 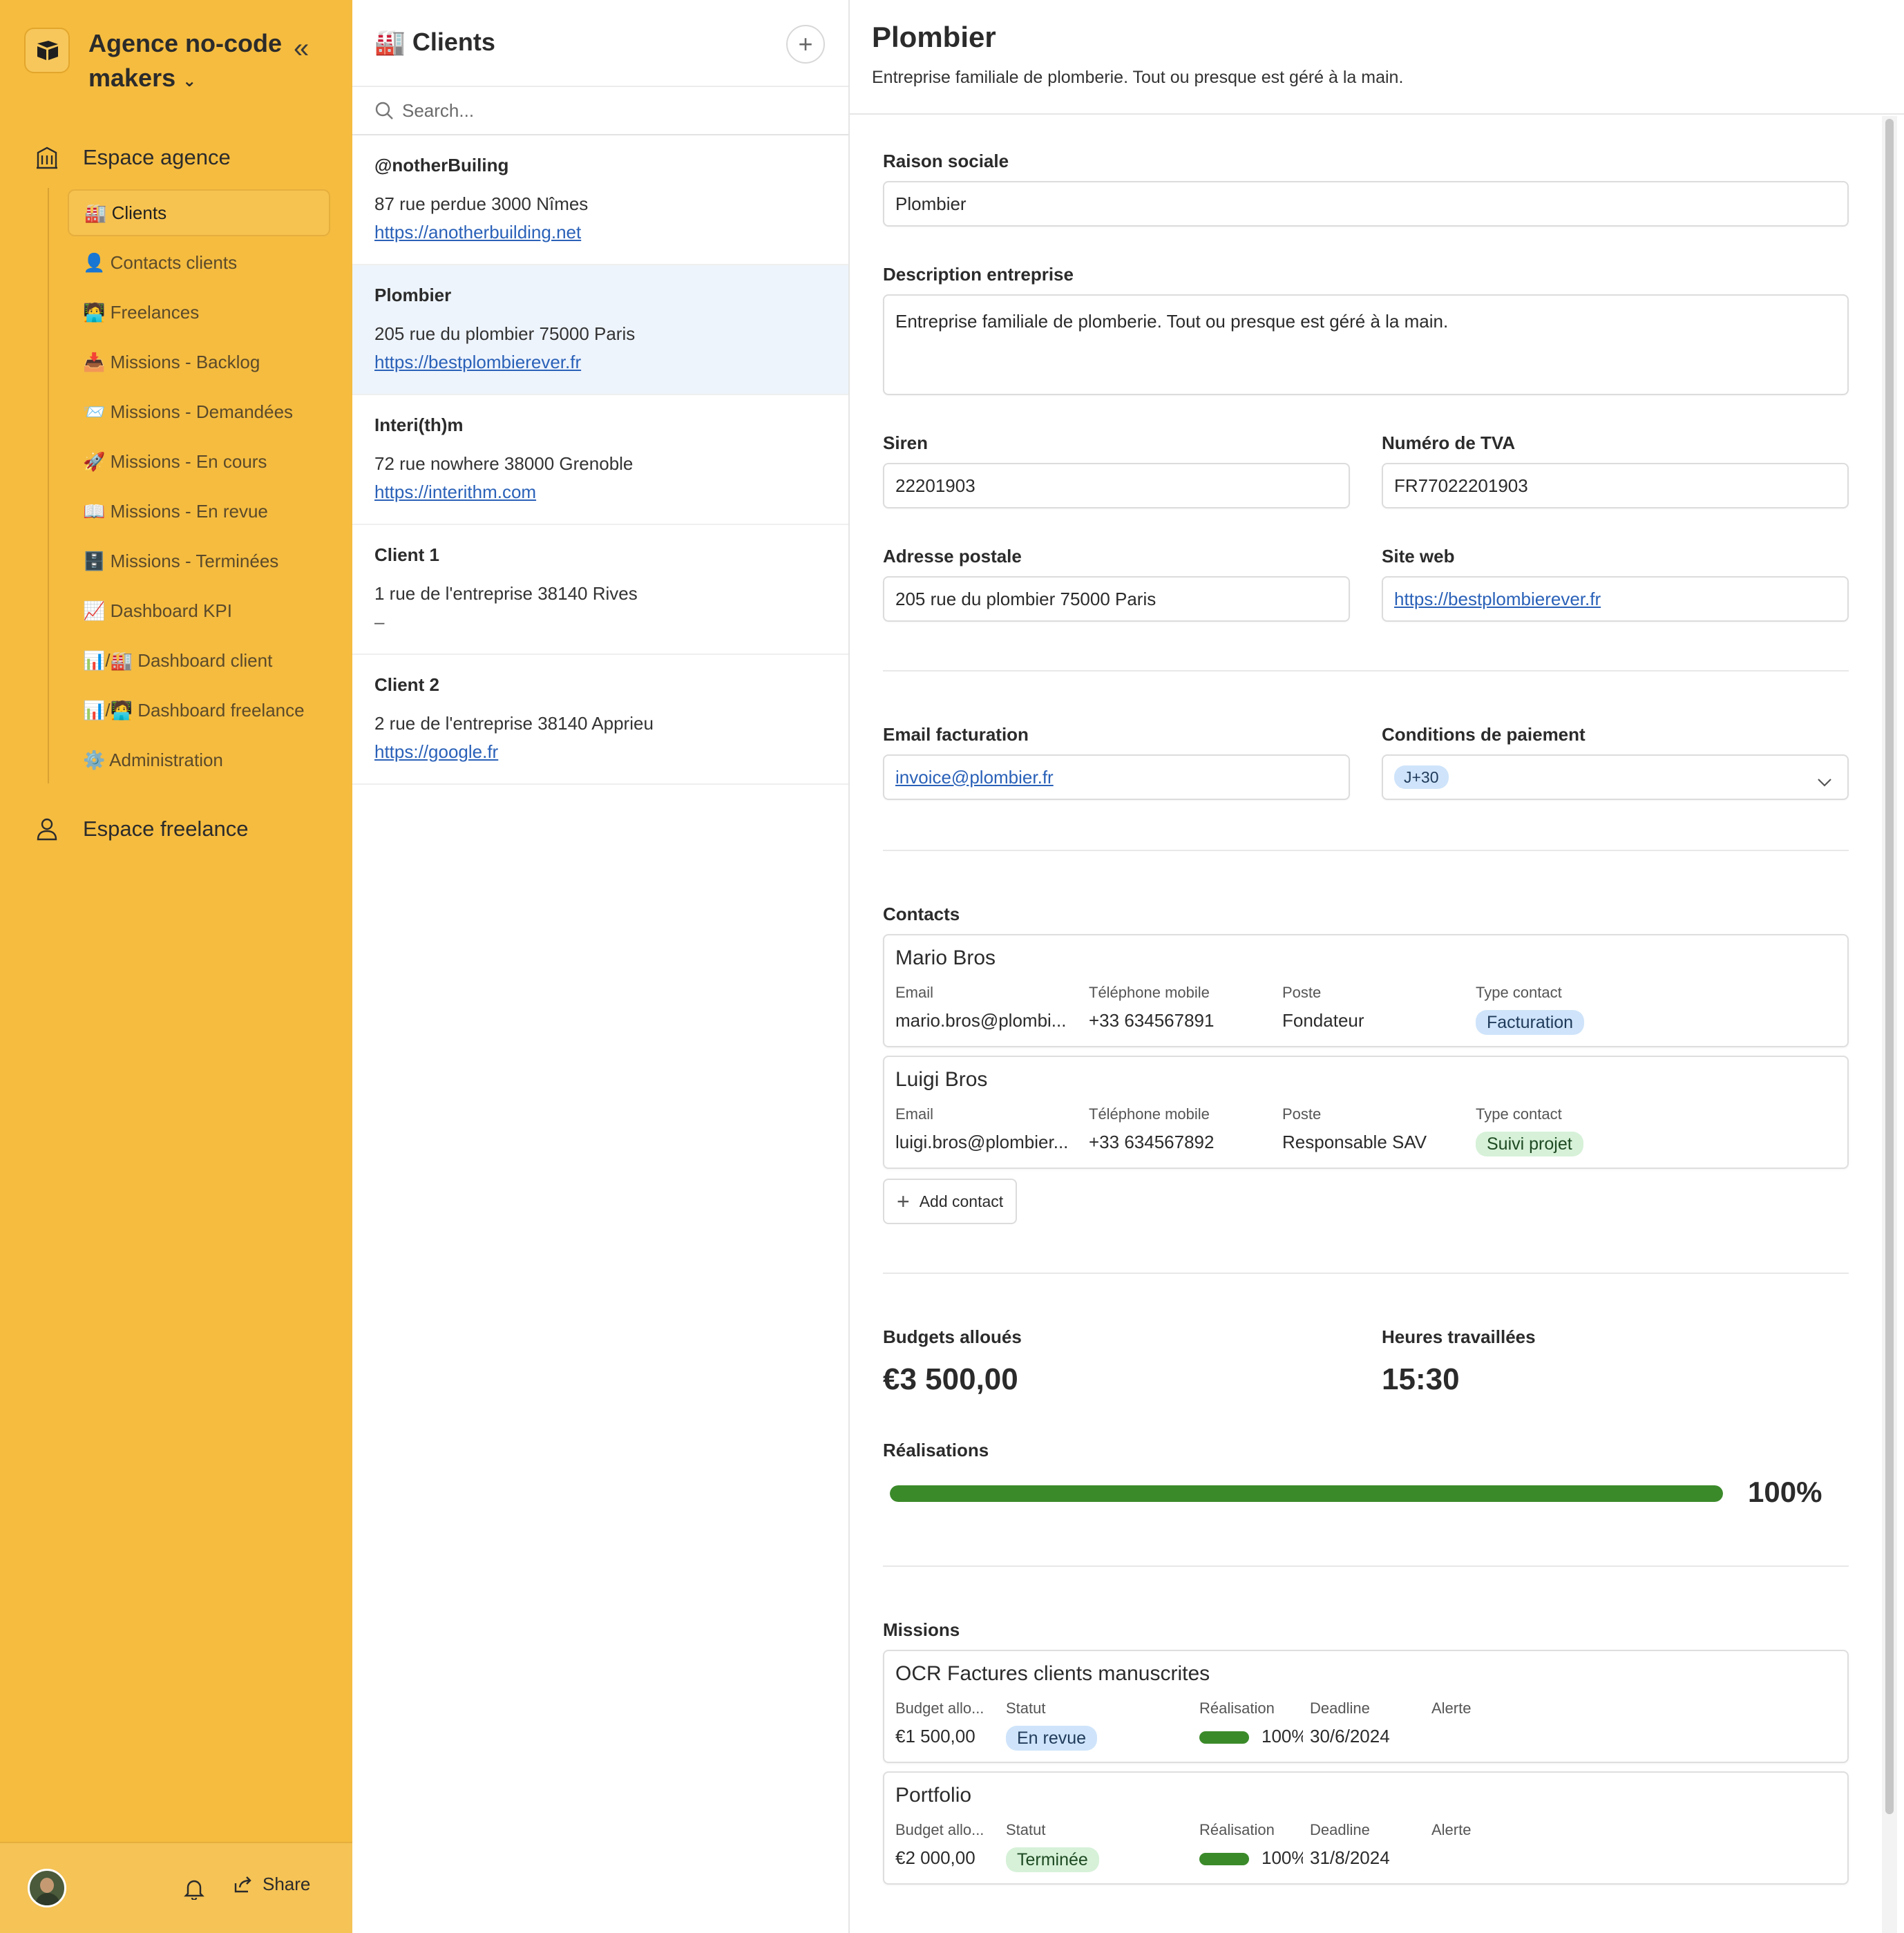 I want to click on divider, so click(x=1366, y=850).